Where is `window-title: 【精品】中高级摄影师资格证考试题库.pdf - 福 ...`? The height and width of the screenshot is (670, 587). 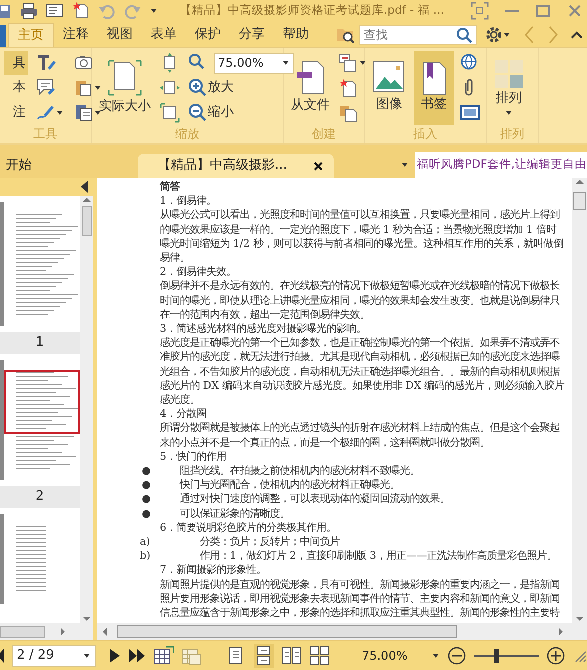 window-title: 【精品】中高级摄影师资格证考试题库.pdf - 福 ... is located at coordinates (312, 11).